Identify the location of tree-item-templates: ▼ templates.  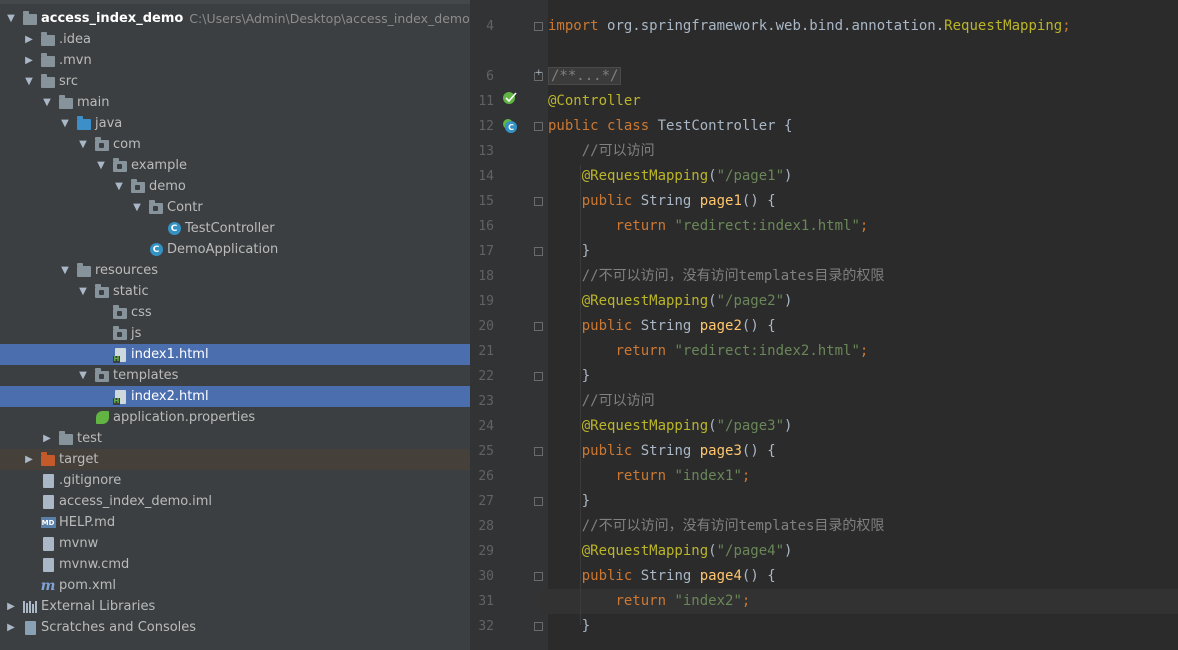
(235, 375).